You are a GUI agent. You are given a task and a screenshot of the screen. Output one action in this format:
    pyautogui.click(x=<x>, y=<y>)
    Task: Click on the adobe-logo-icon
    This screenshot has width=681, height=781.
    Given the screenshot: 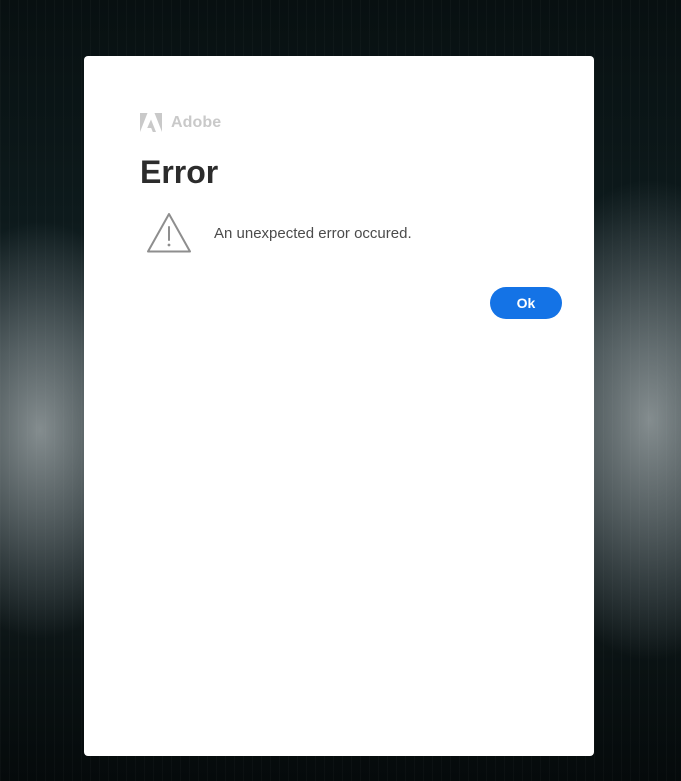 What is the action you would take?
    pyautogui.click(x=151, y=122)
    